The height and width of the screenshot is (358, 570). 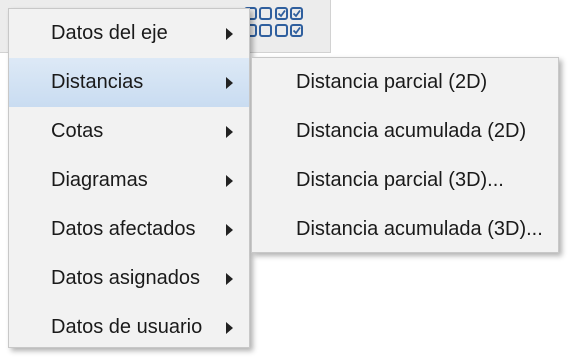 I want to click on menu-item-label: Datos asignados, so click(x=125, y=278).